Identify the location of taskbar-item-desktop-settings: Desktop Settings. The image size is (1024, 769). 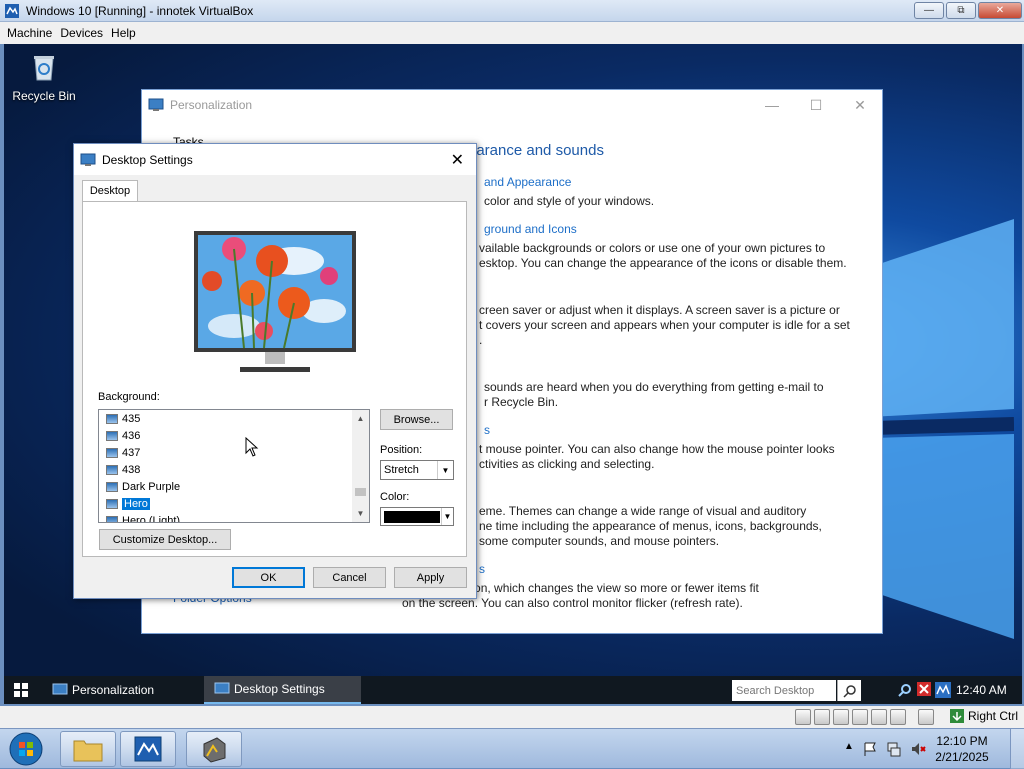
(282, 690).